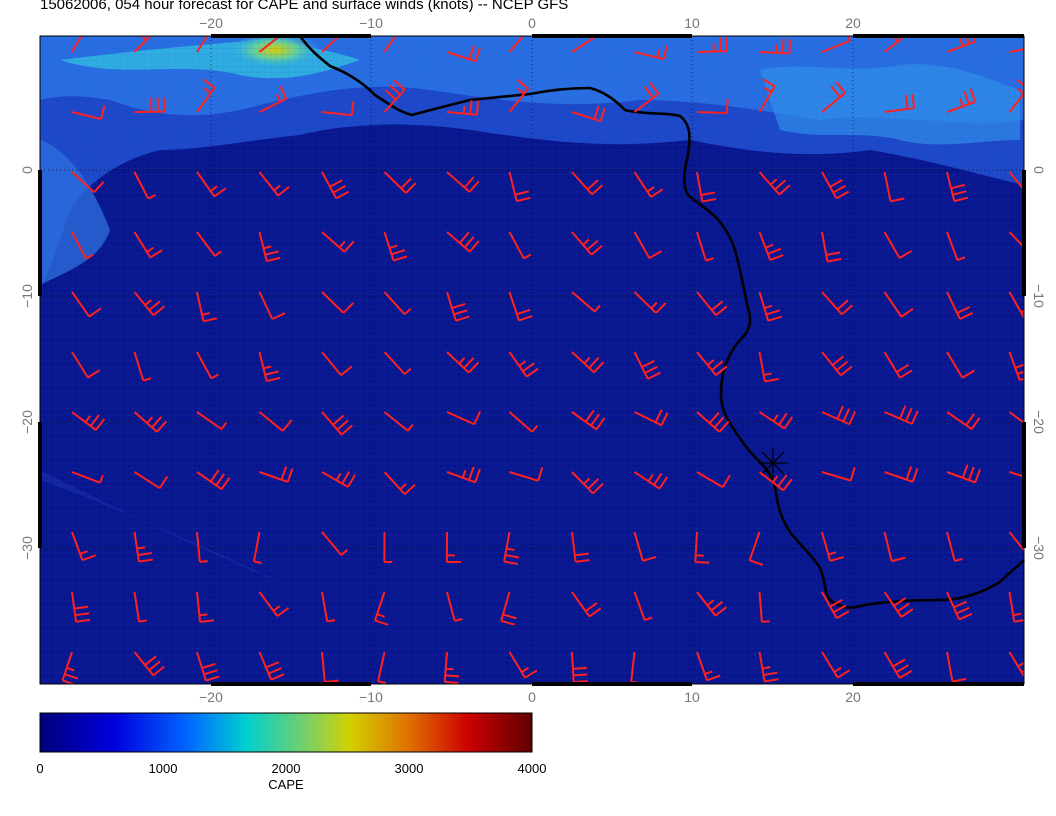 The height and width of the screenshot is (816, 1056). I want to click on lon-label-top: 20, so click(853, 23).